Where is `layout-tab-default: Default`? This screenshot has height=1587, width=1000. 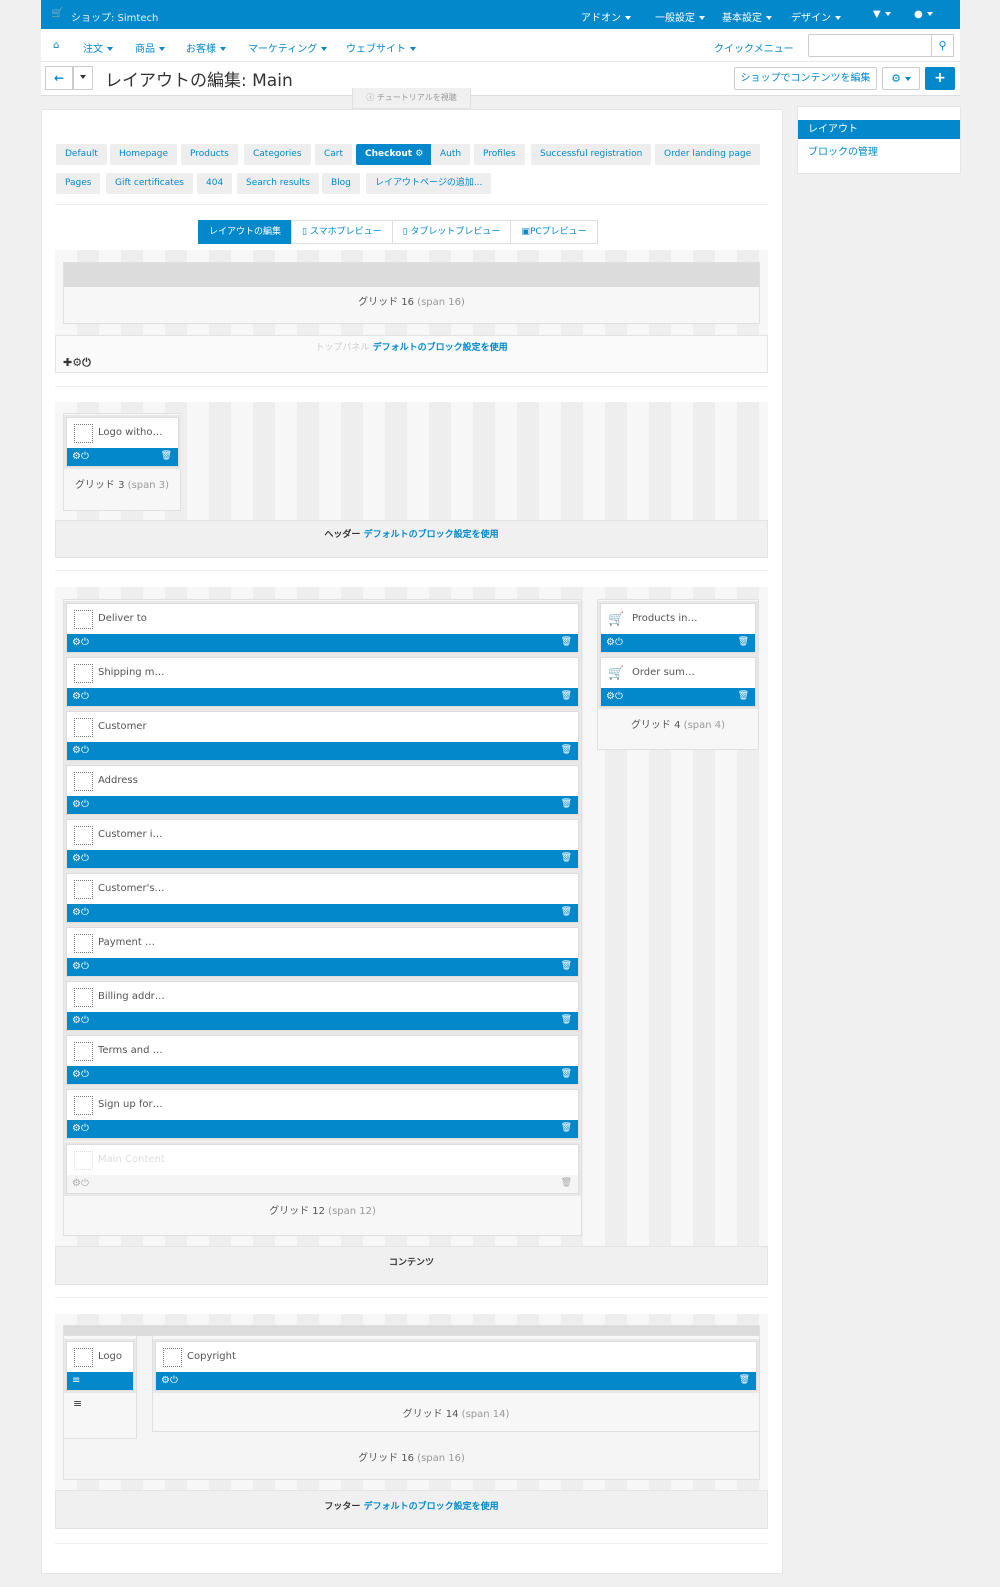 layout-tab-default: Default is located at coordinates (81, 154).